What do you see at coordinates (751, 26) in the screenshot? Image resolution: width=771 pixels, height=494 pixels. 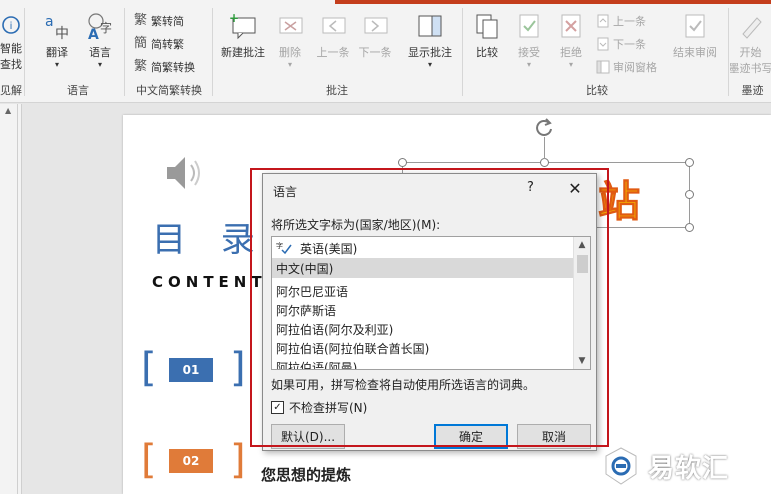 I see `pen-icon` at bounding box center [751, 26].